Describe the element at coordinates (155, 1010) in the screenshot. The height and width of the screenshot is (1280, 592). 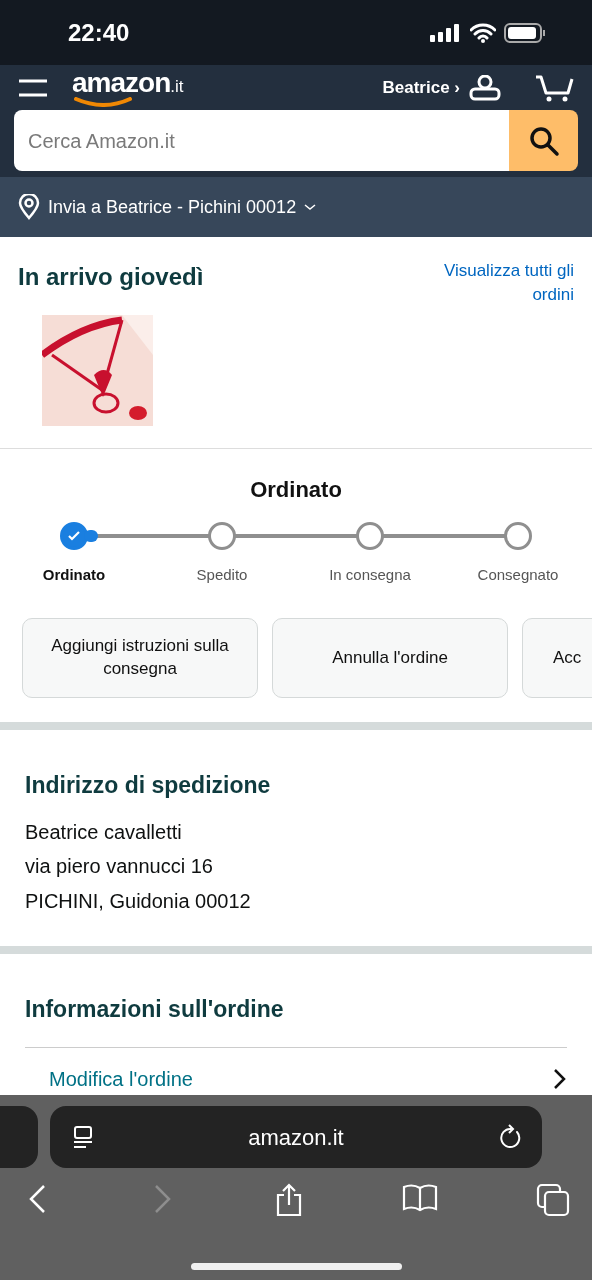
I see `section-heading: Informazioni sull'ordine` at that location.